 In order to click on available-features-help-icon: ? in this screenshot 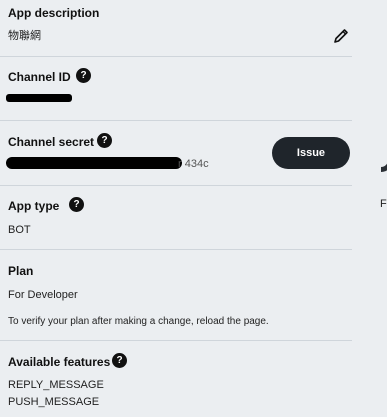, I will do `click(119, 360)`.